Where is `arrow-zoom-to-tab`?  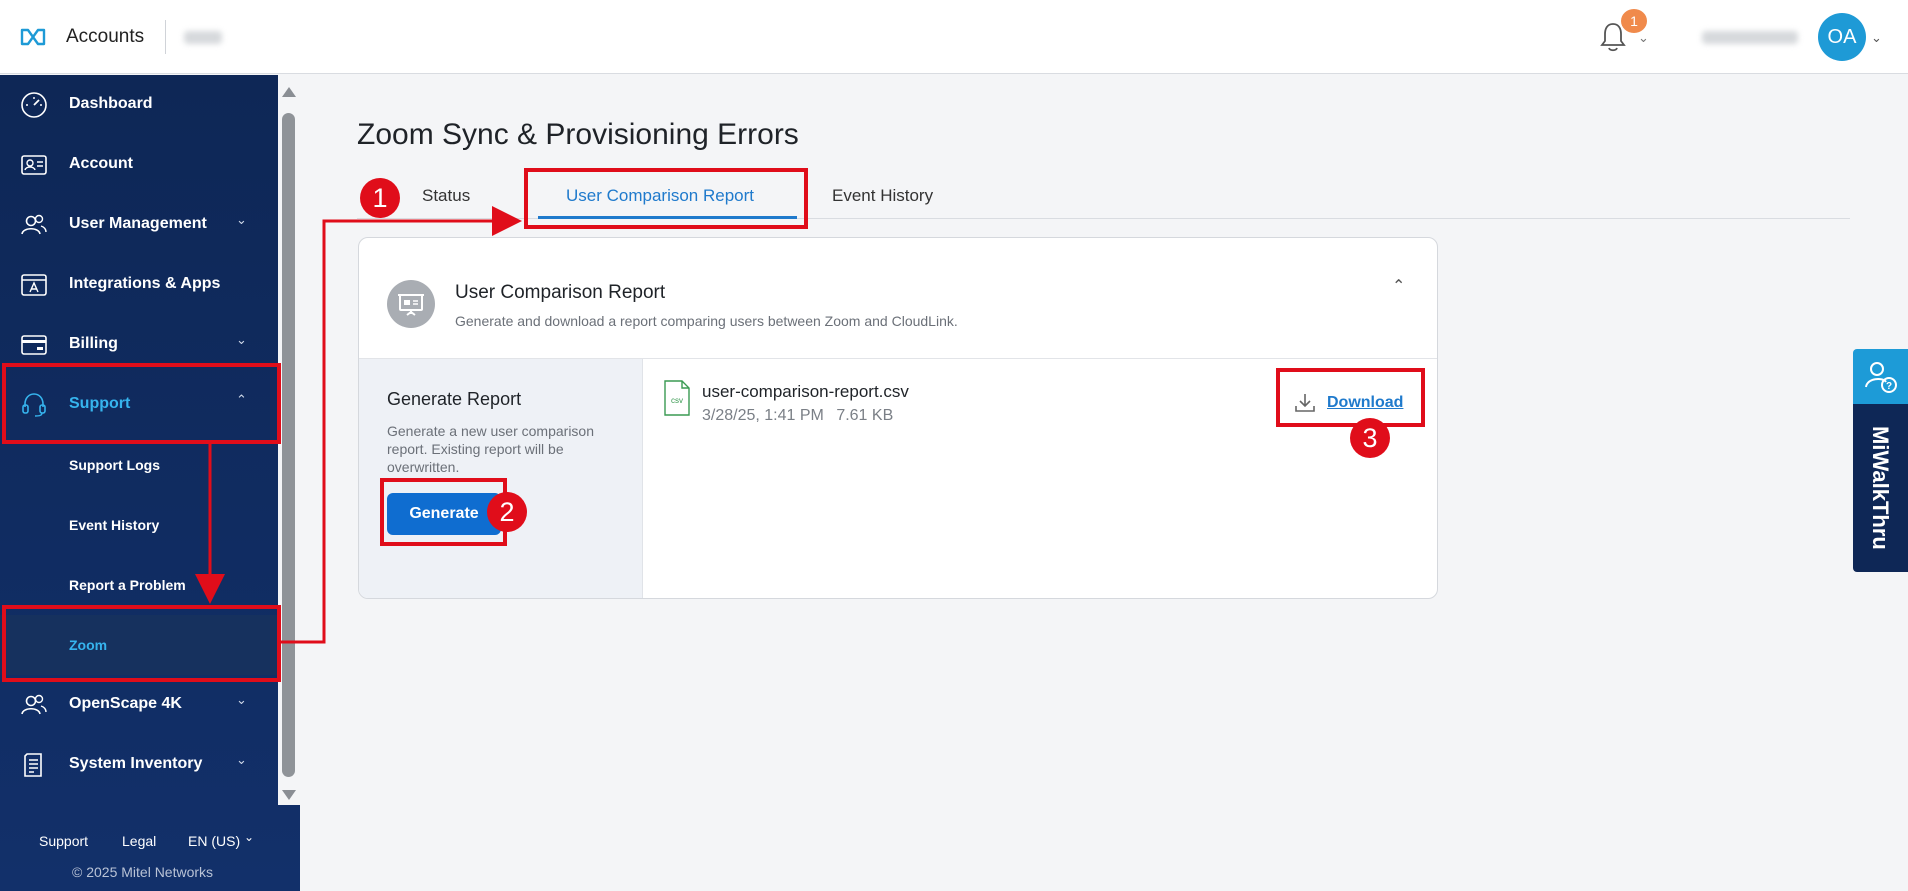 arrow-zoom-to-tab is located at coordinates (401, 425).